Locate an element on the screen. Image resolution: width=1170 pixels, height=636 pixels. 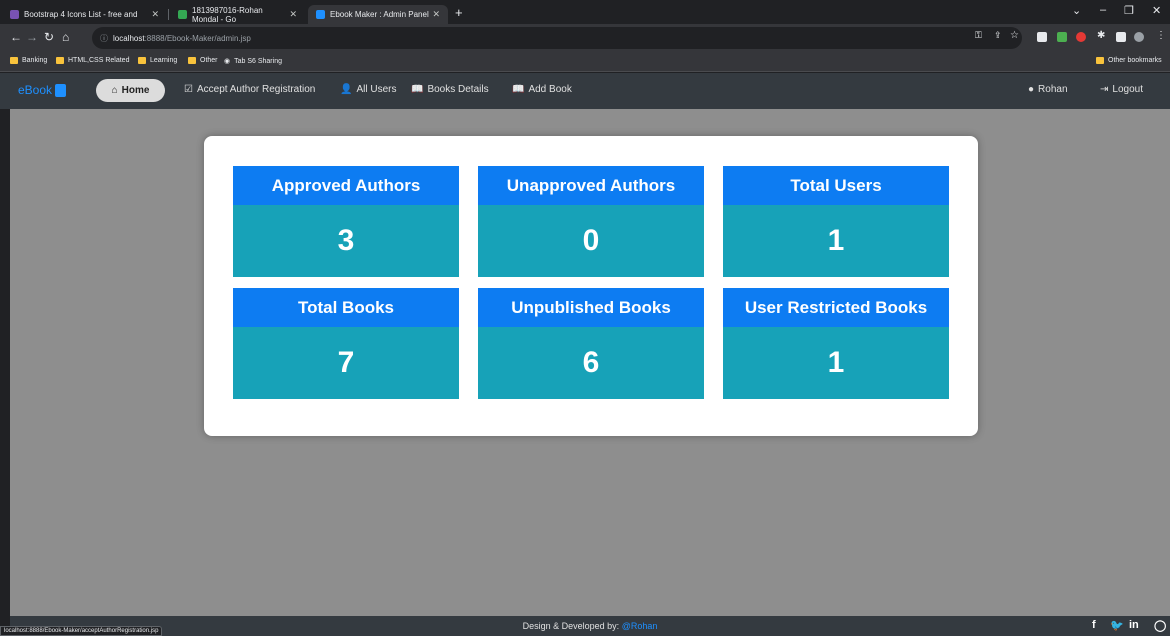
footer-author-link: @Rohan is located at coordinates (640, 626).